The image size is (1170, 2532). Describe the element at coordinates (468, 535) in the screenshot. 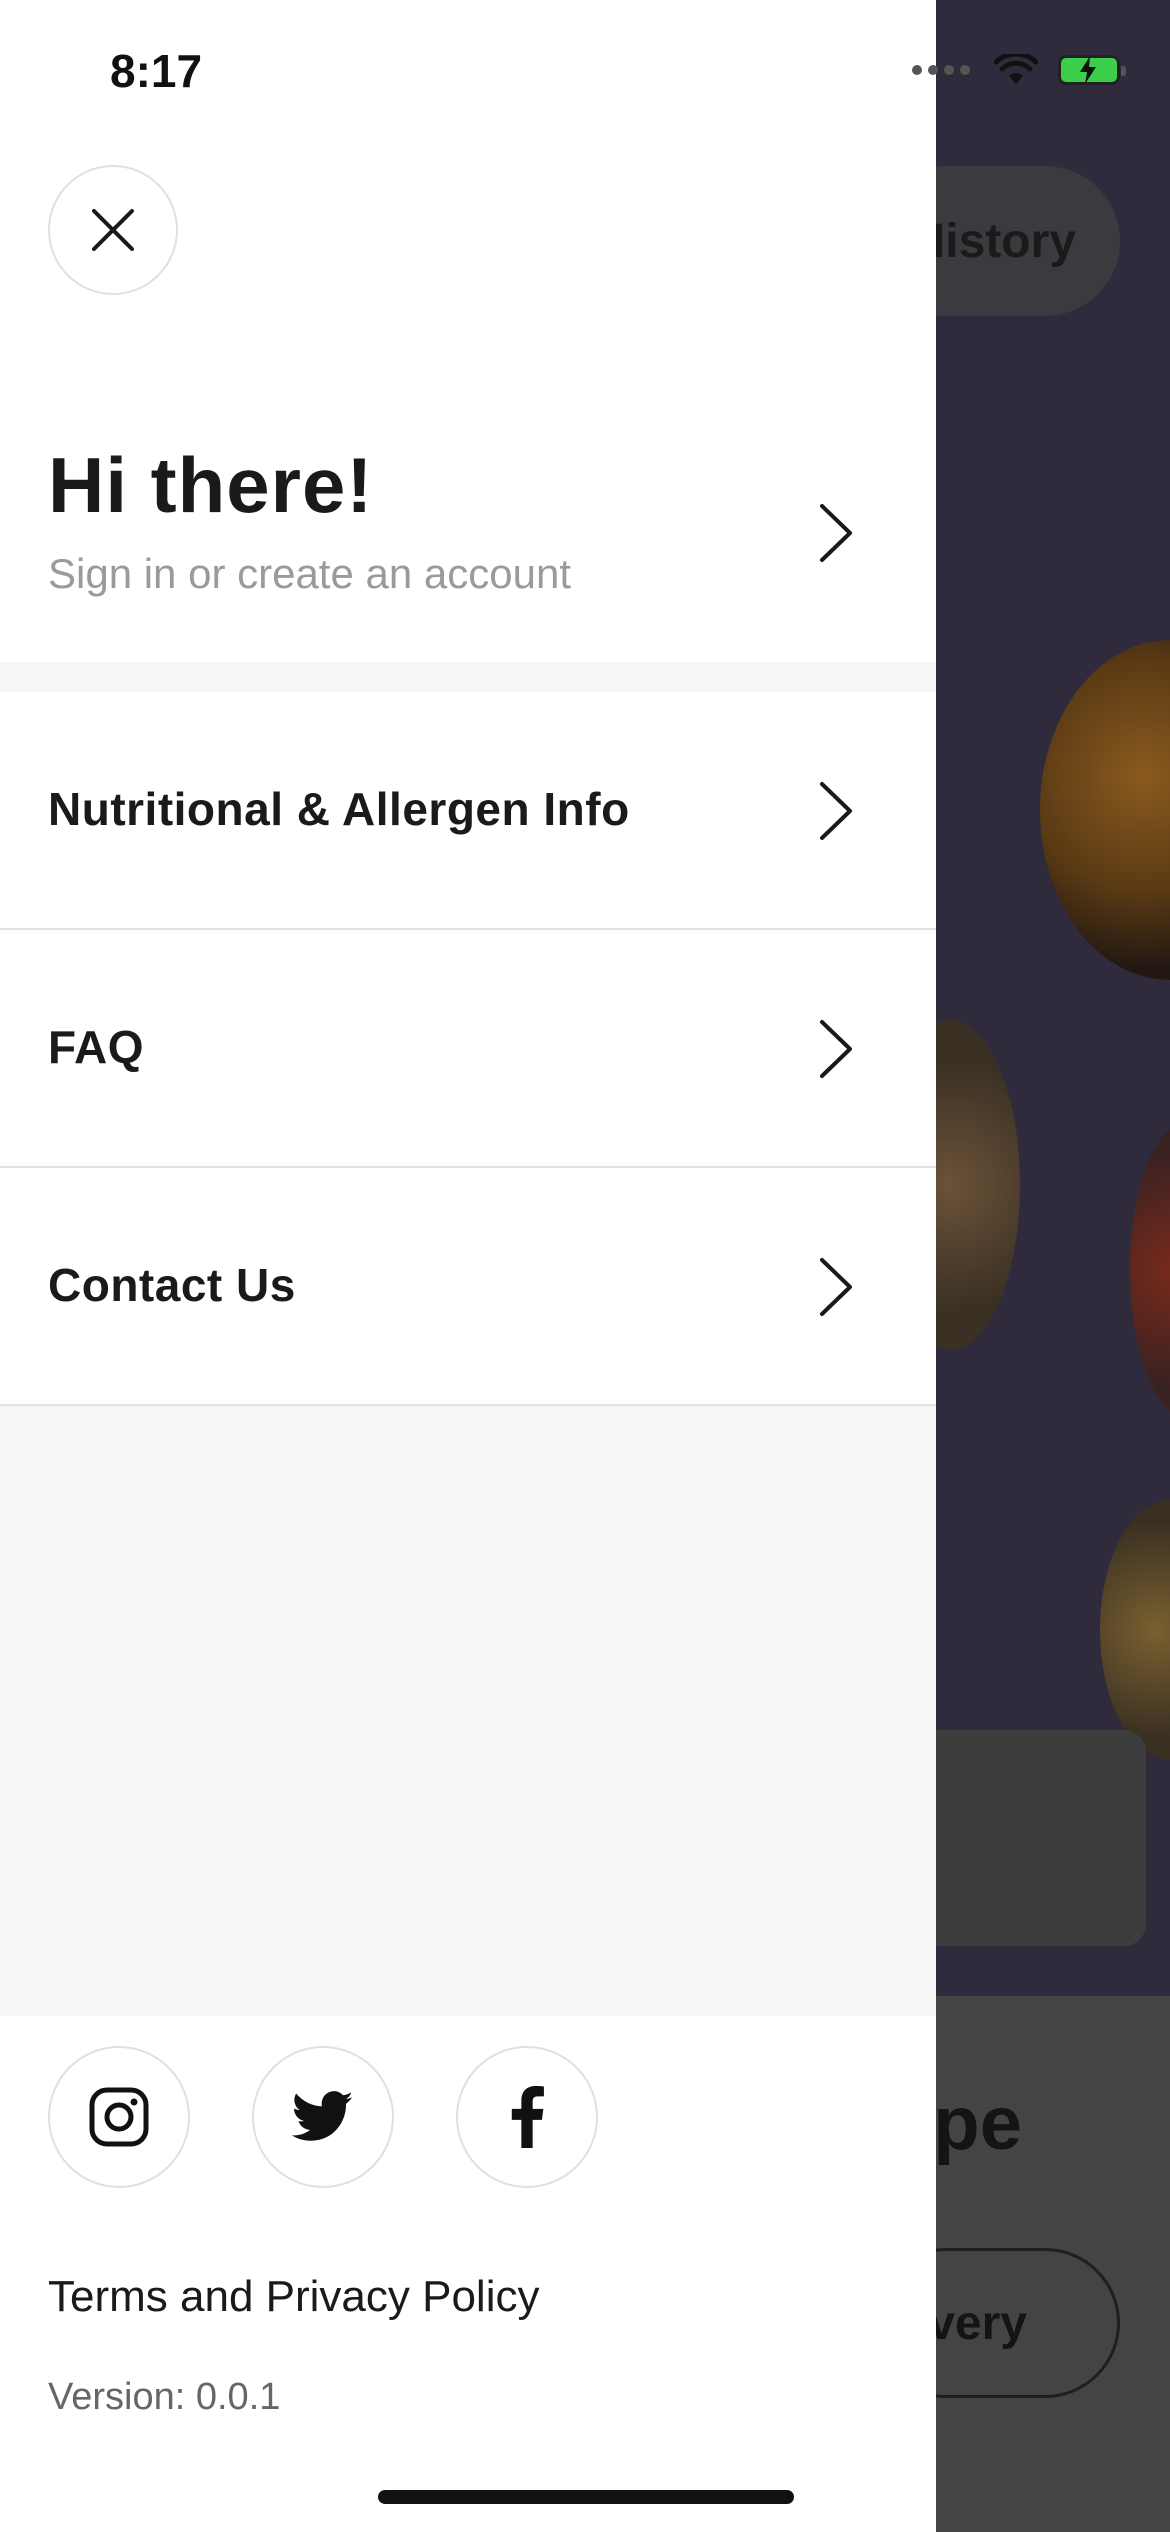

I see `sign-in-row: Hi there! Sign in or create an account` at that location.